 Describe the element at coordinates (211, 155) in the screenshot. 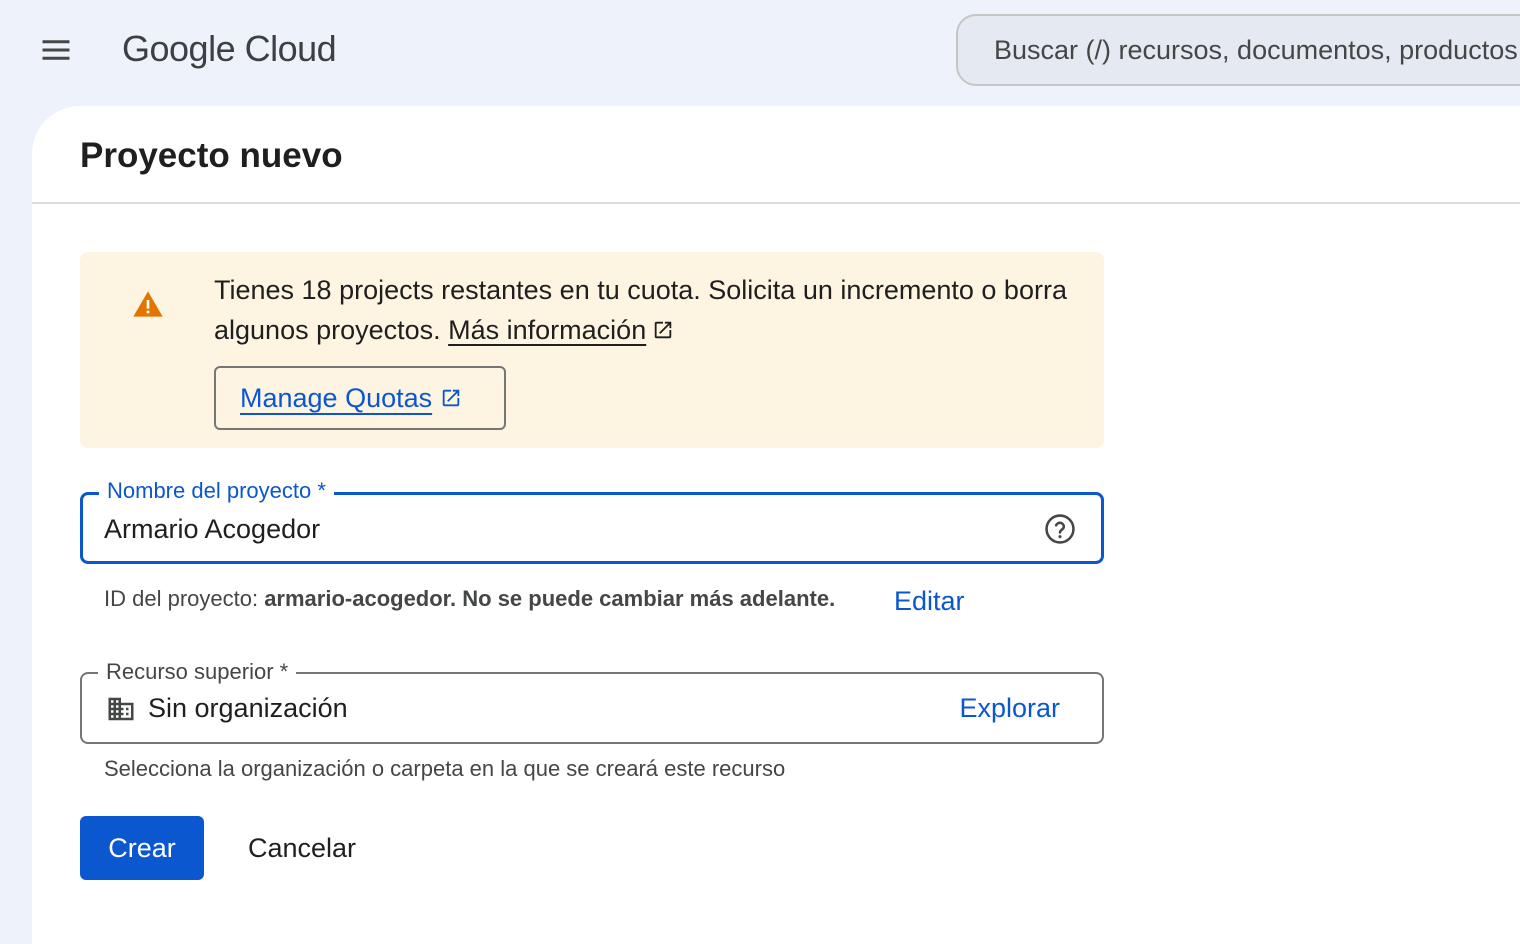

I see `page-title: Proyecto nuevo` at that location.